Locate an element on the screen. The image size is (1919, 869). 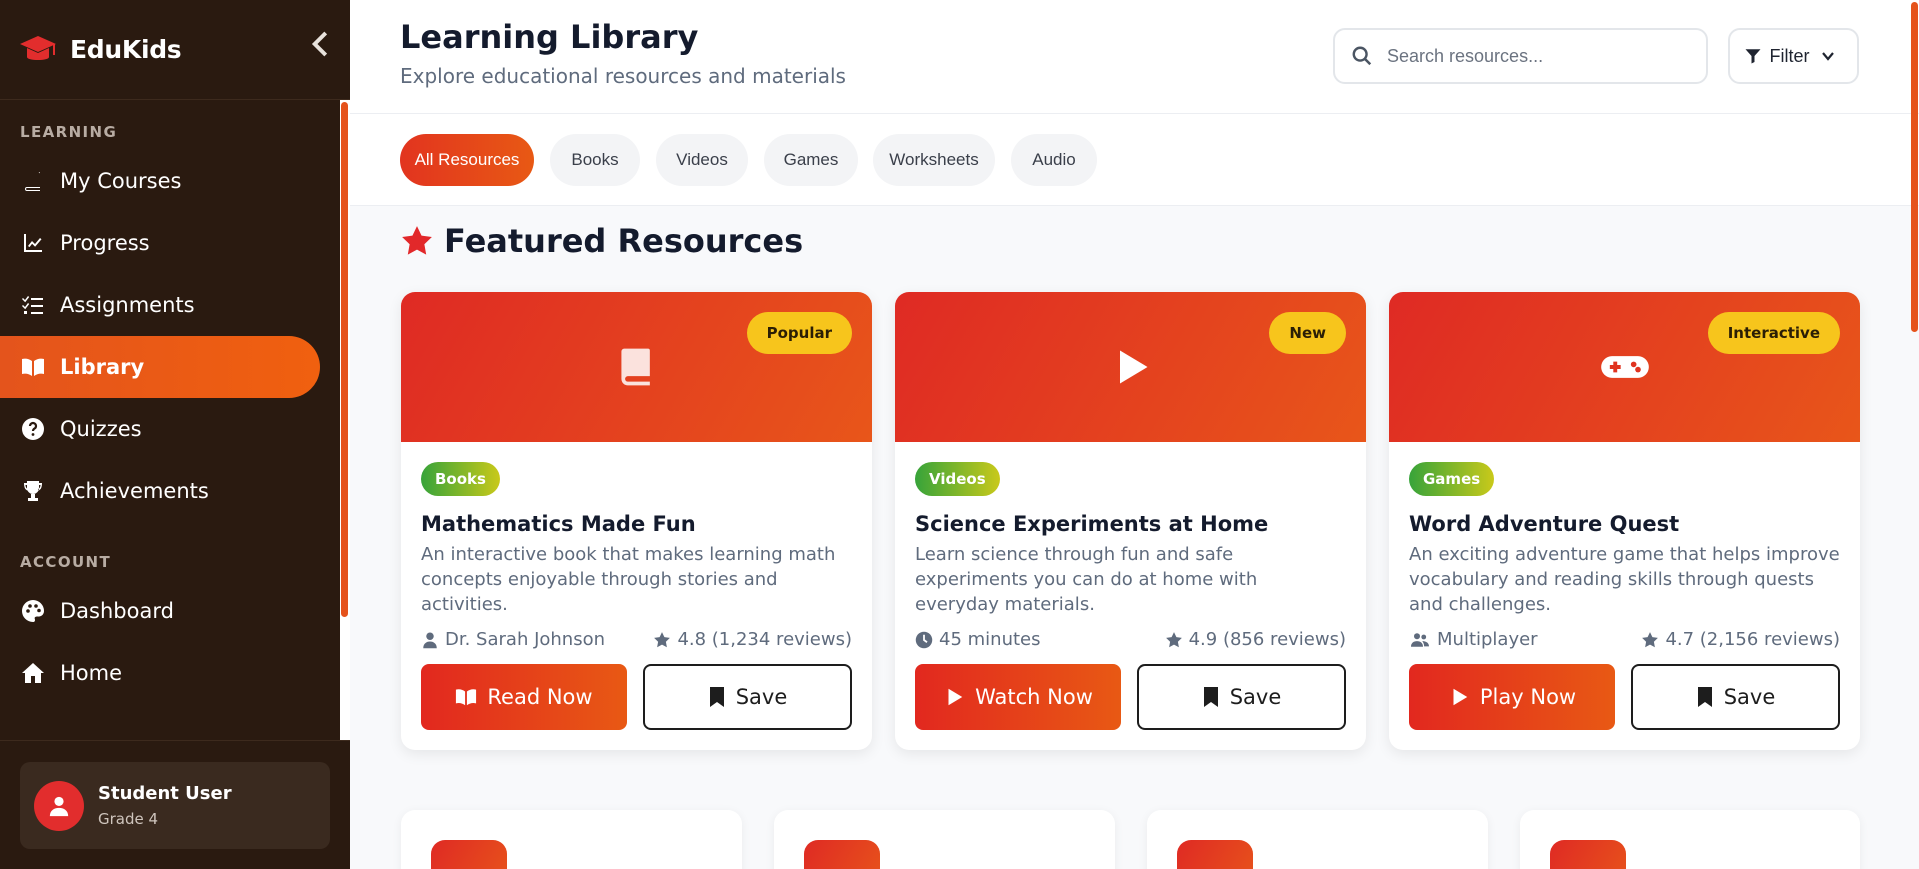
sidebar-item-my-courses: My Courses is located at coordinates (160, 181).